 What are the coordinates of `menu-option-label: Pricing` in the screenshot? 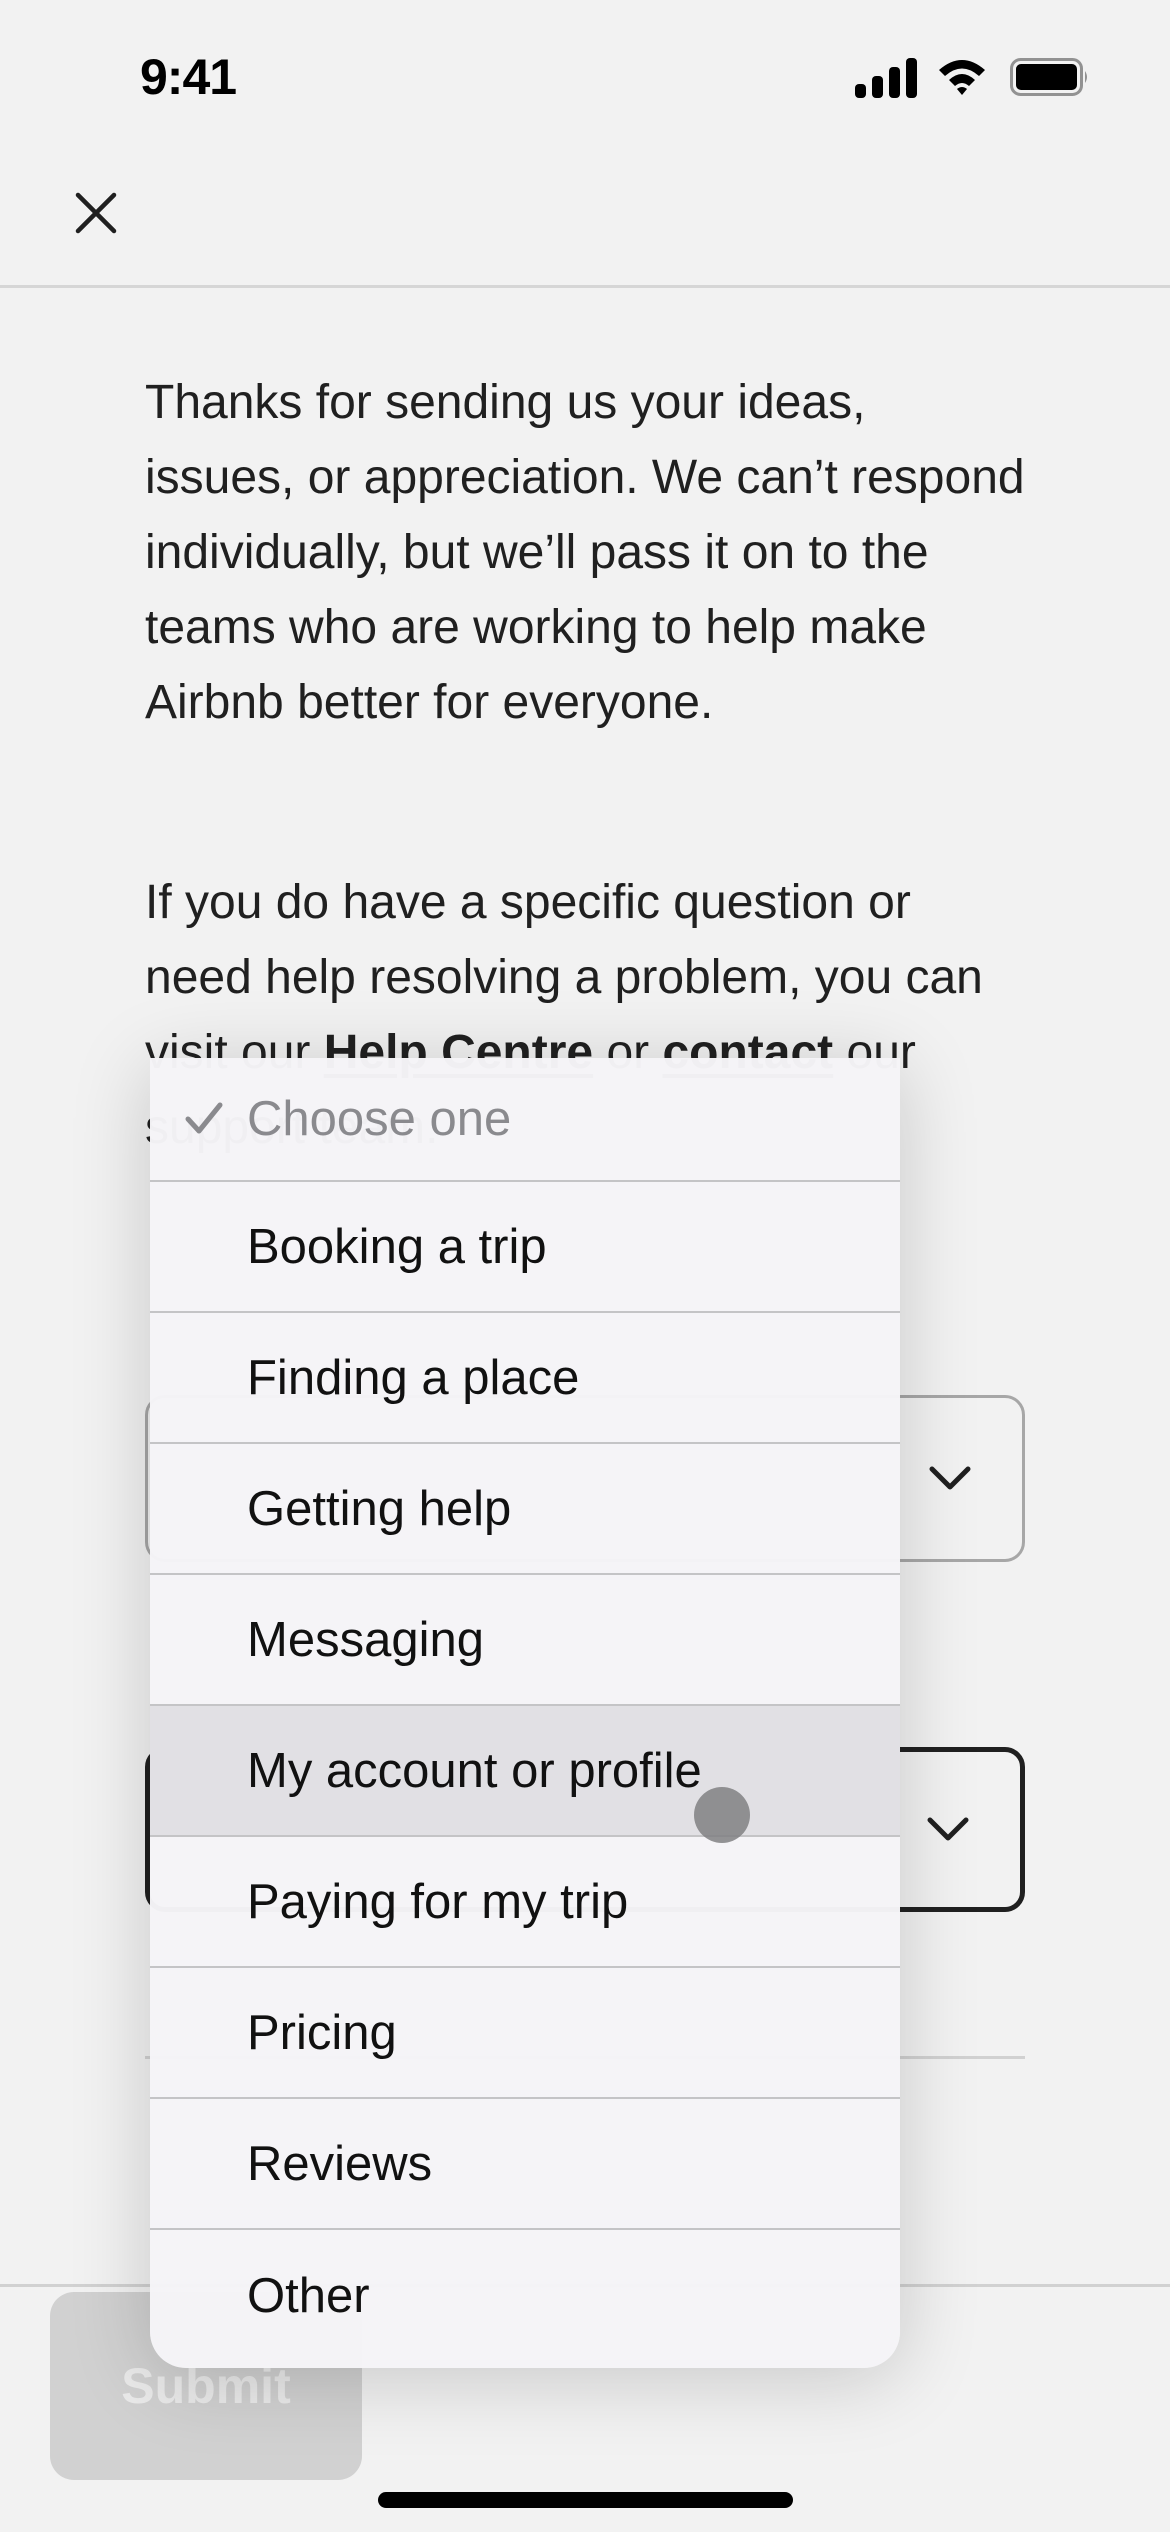 It's located at (322, 2032).